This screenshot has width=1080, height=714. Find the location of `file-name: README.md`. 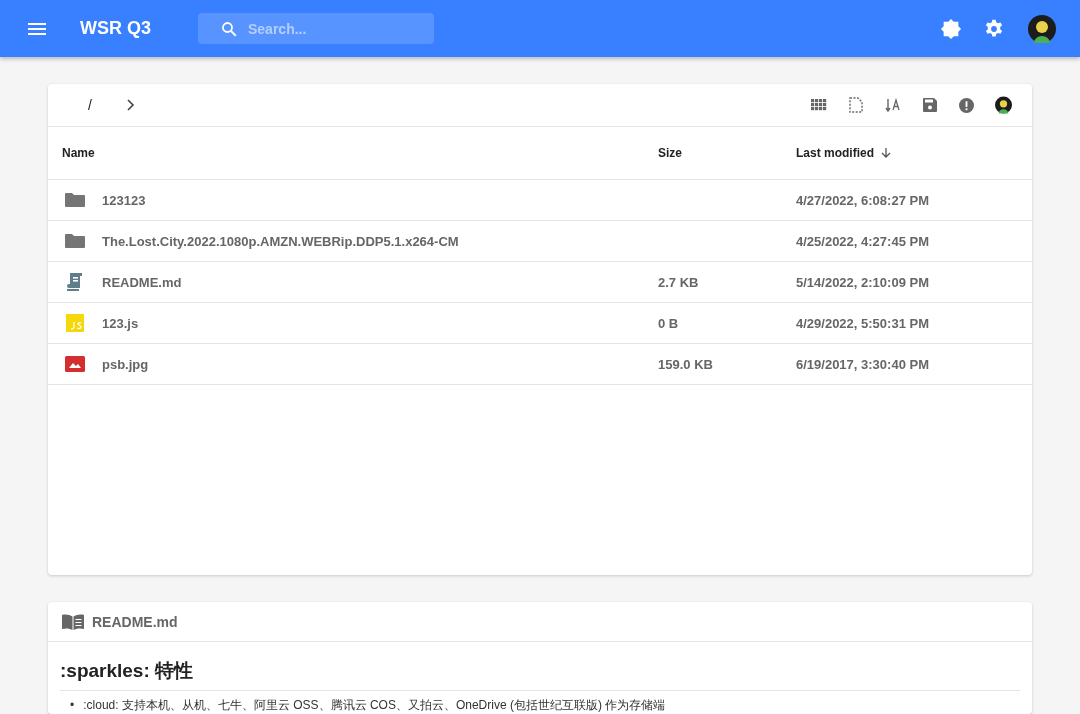

file-name: README.md is located at coordinates (142, 282).